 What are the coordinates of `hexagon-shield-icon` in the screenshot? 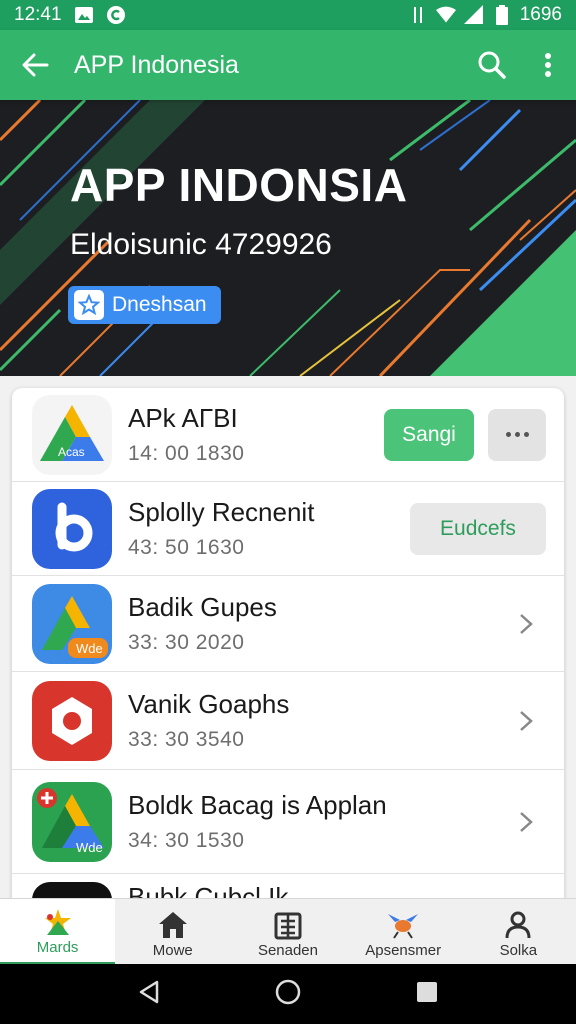 It's located at (72, 720).